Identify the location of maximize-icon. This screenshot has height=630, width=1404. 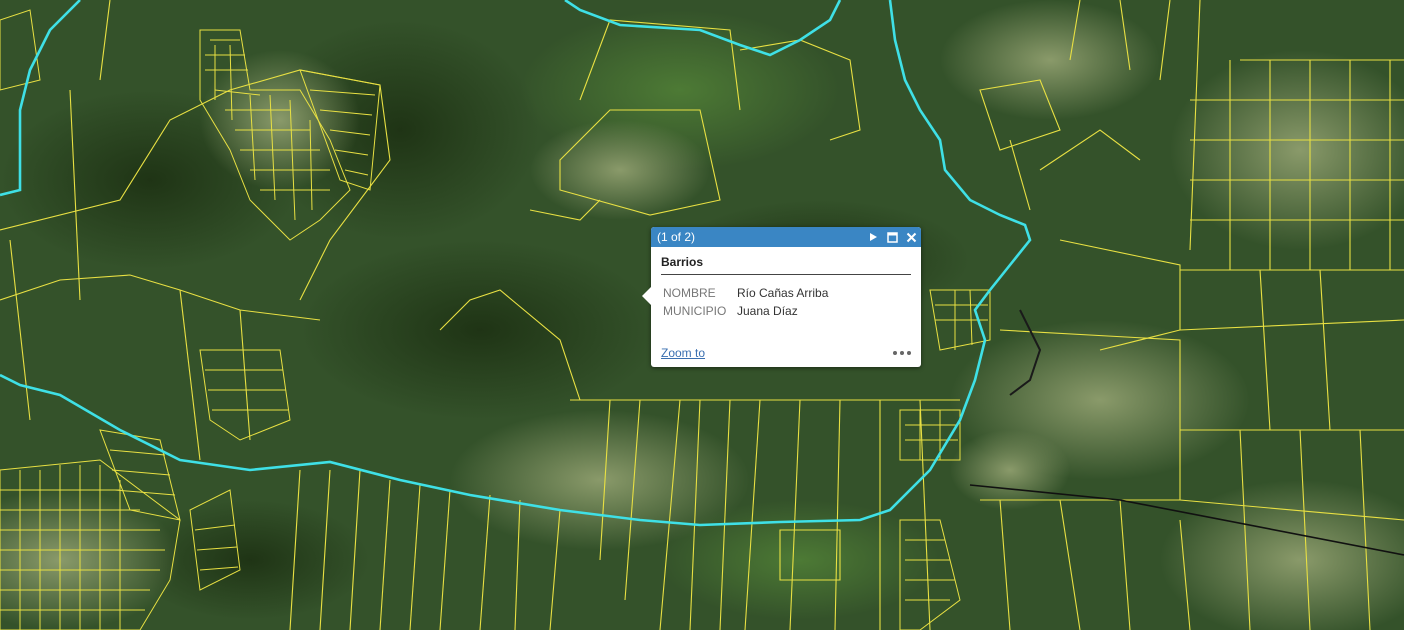
(892, 237).